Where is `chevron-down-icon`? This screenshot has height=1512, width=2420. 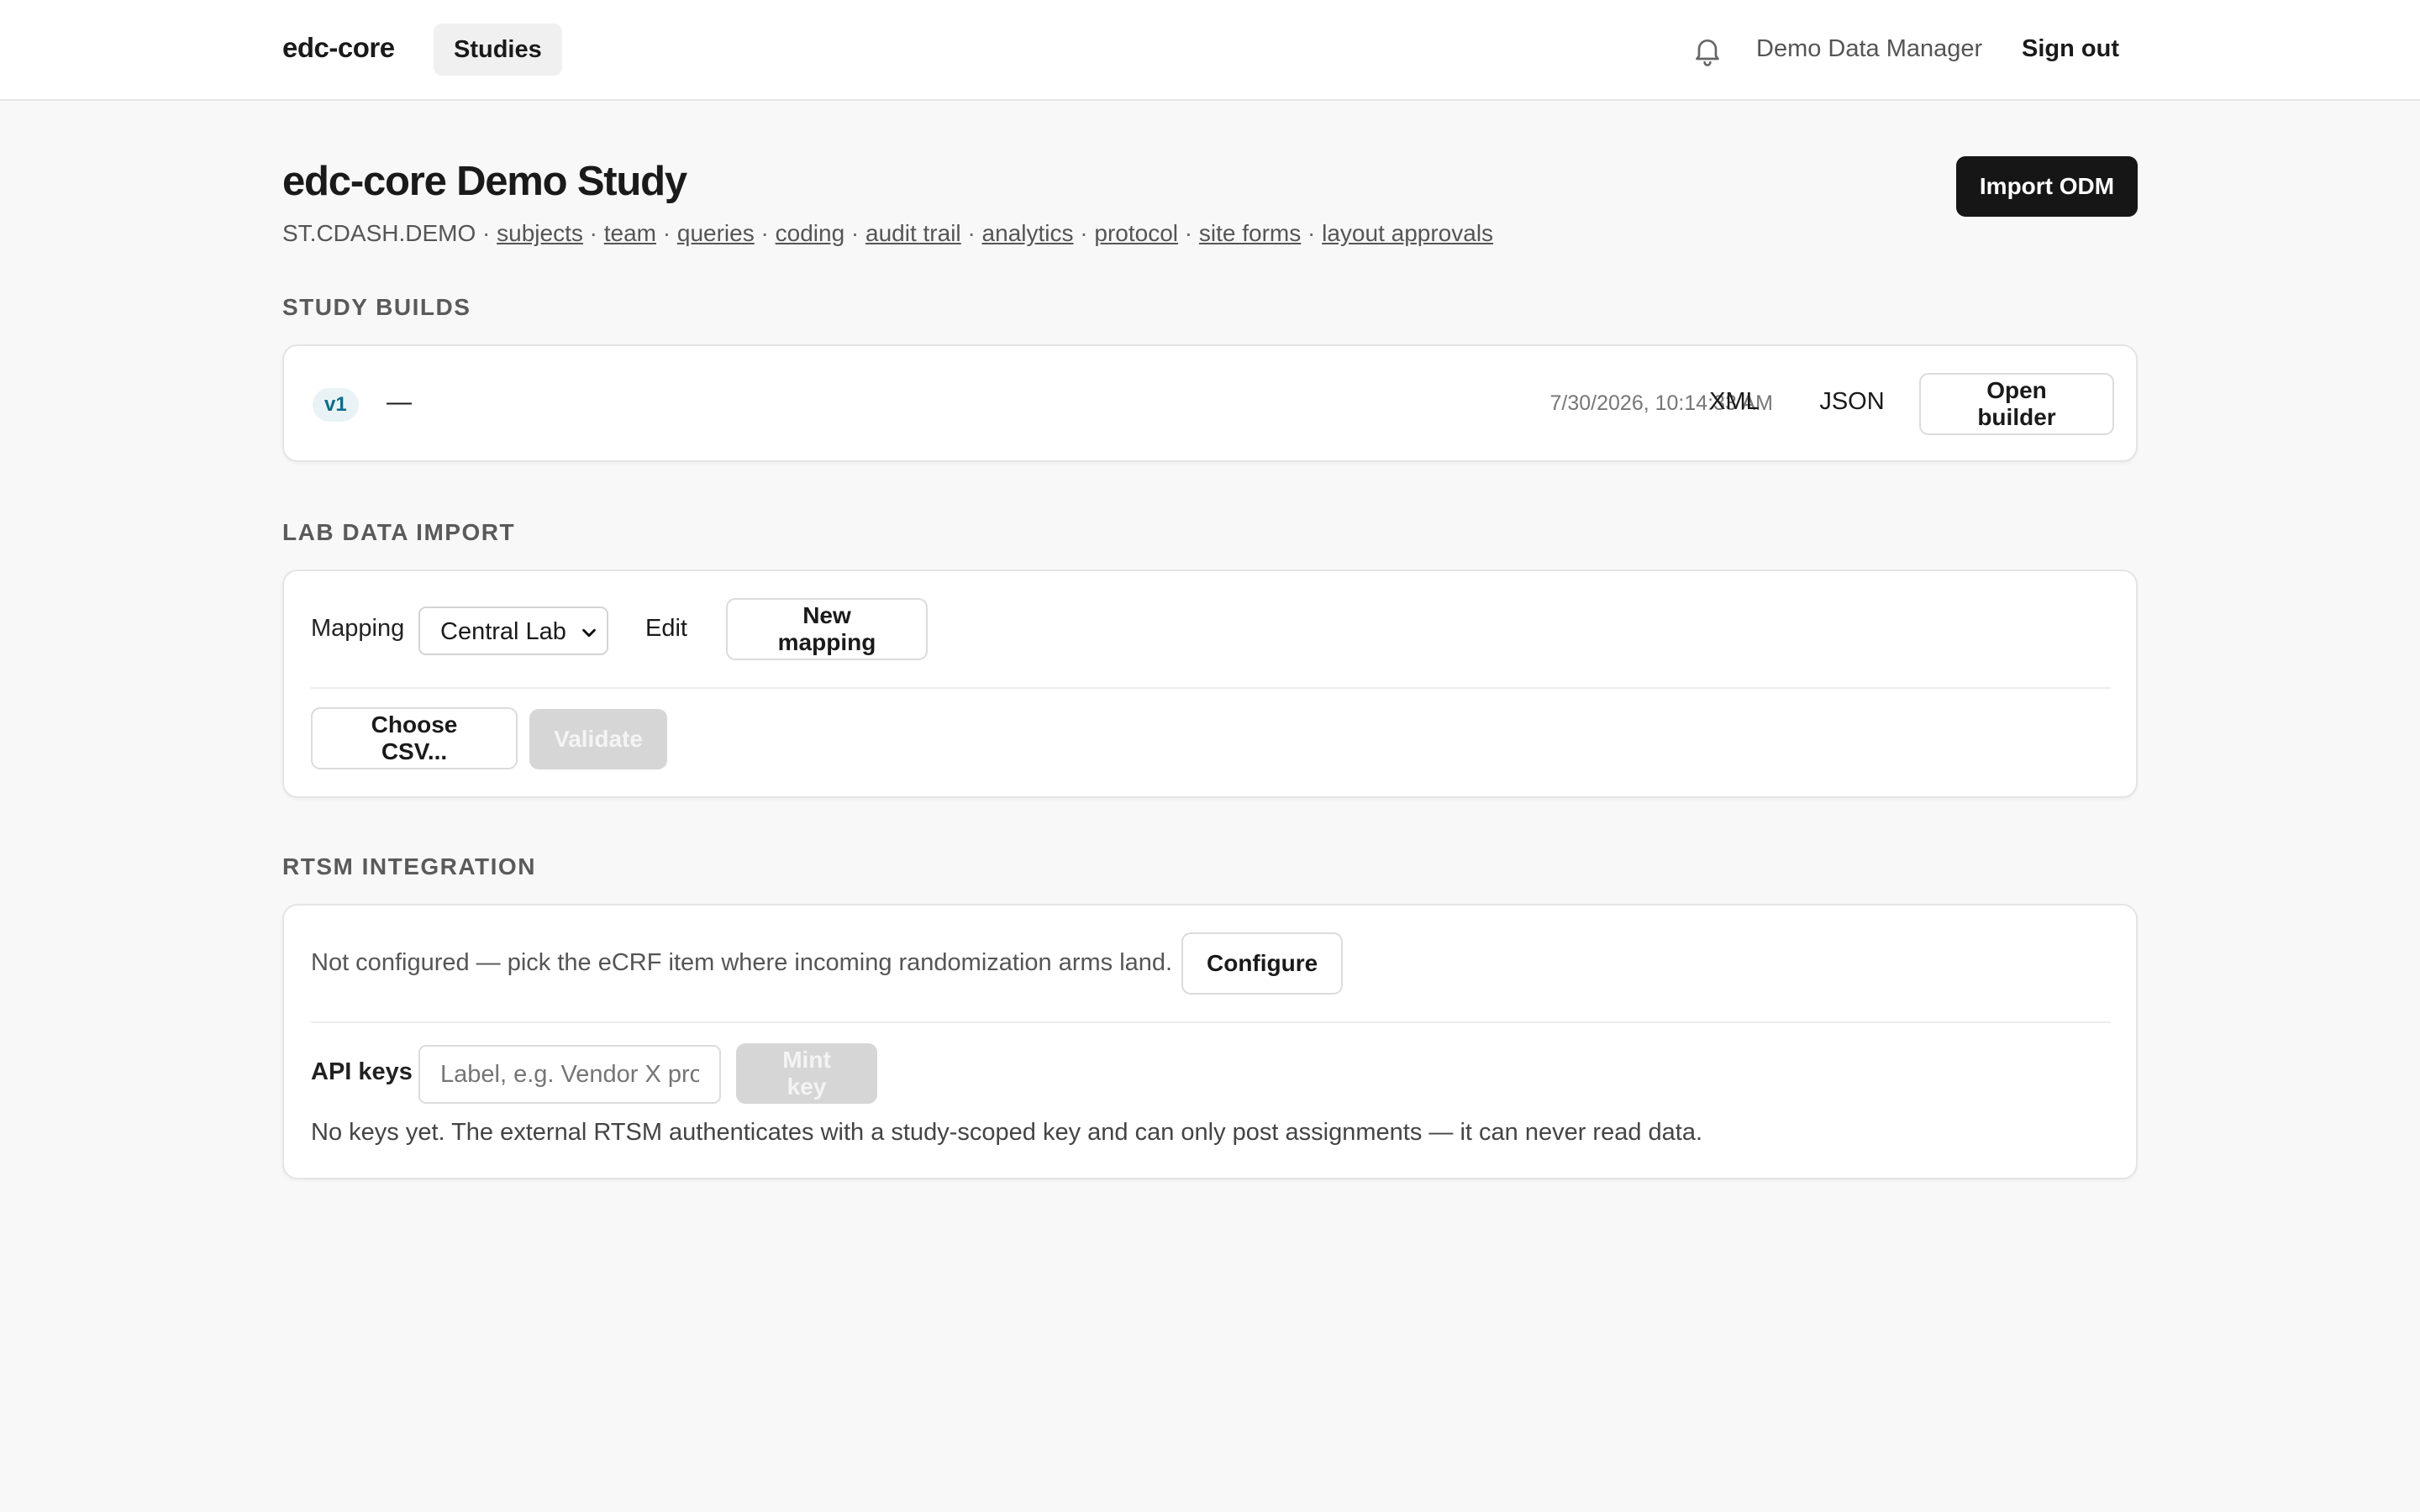
chevron-down-icon is located at coordinates (589, 633).